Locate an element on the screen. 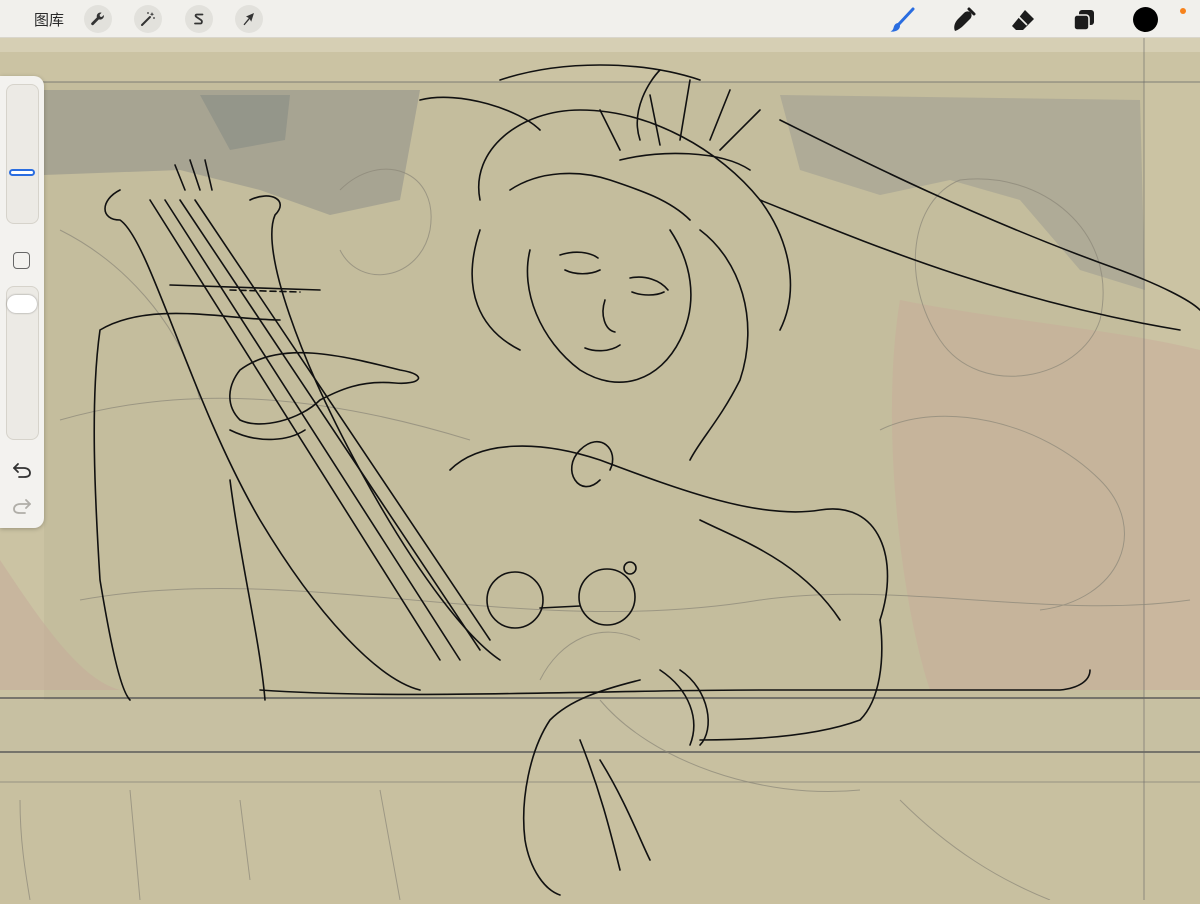 The width and height of the screenshot is (1200, 904). color-swatch-button is located at coordinates (1145, 19).